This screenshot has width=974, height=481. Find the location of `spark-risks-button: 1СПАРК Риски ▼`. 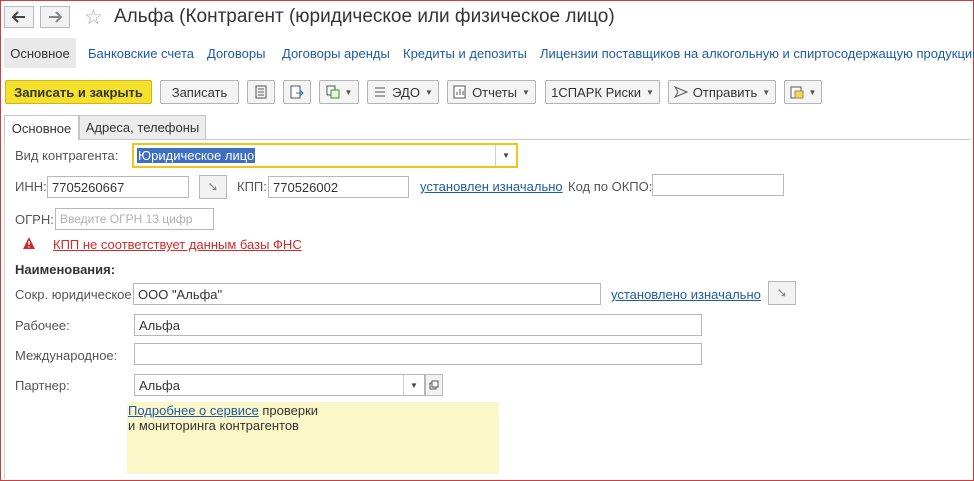

spark-risks-button: 1СПАРК Риски ▼ is located at coordinates (602, 92).